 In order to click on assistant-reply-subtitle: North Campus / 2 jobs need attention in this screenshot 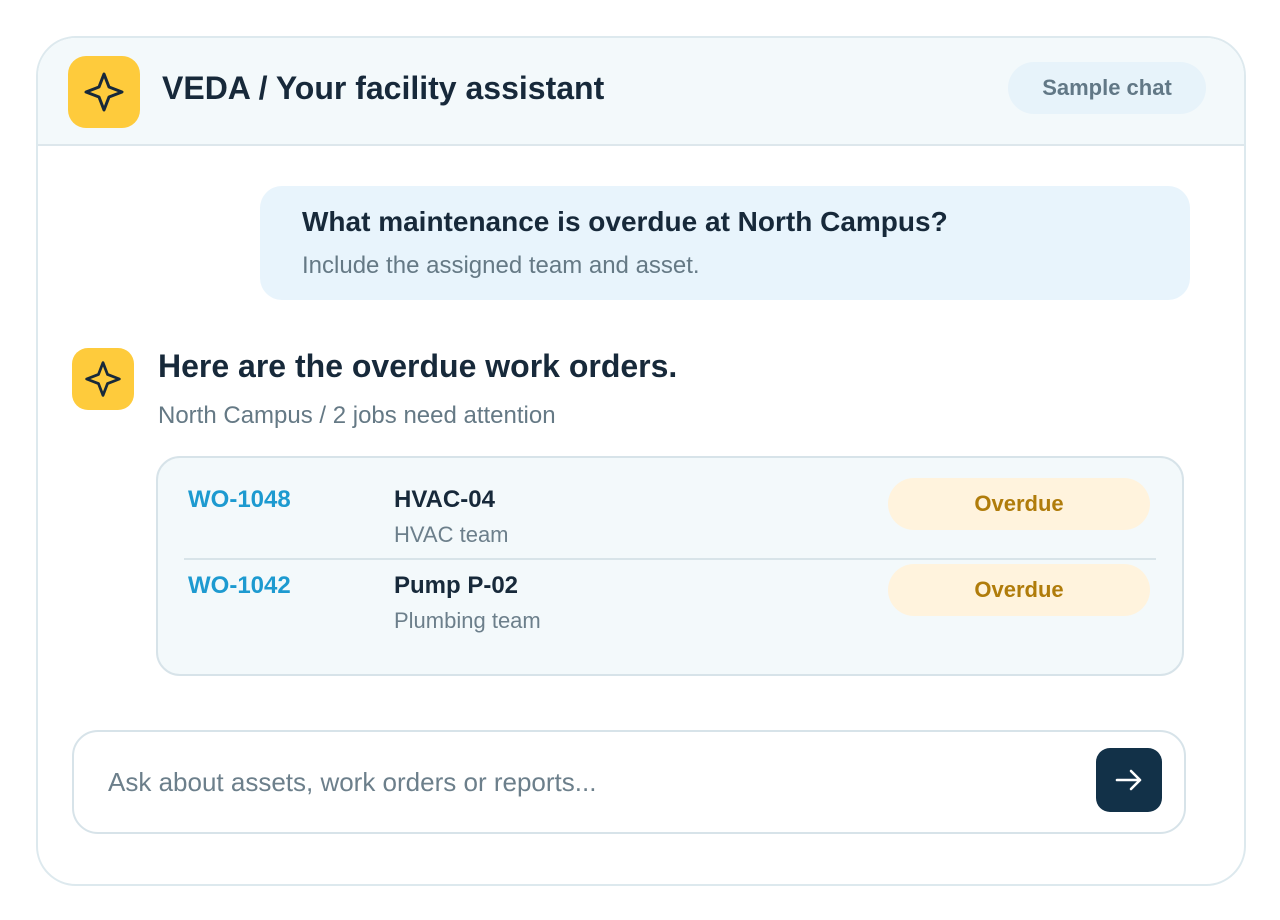, I will do `click(357, 415)`.